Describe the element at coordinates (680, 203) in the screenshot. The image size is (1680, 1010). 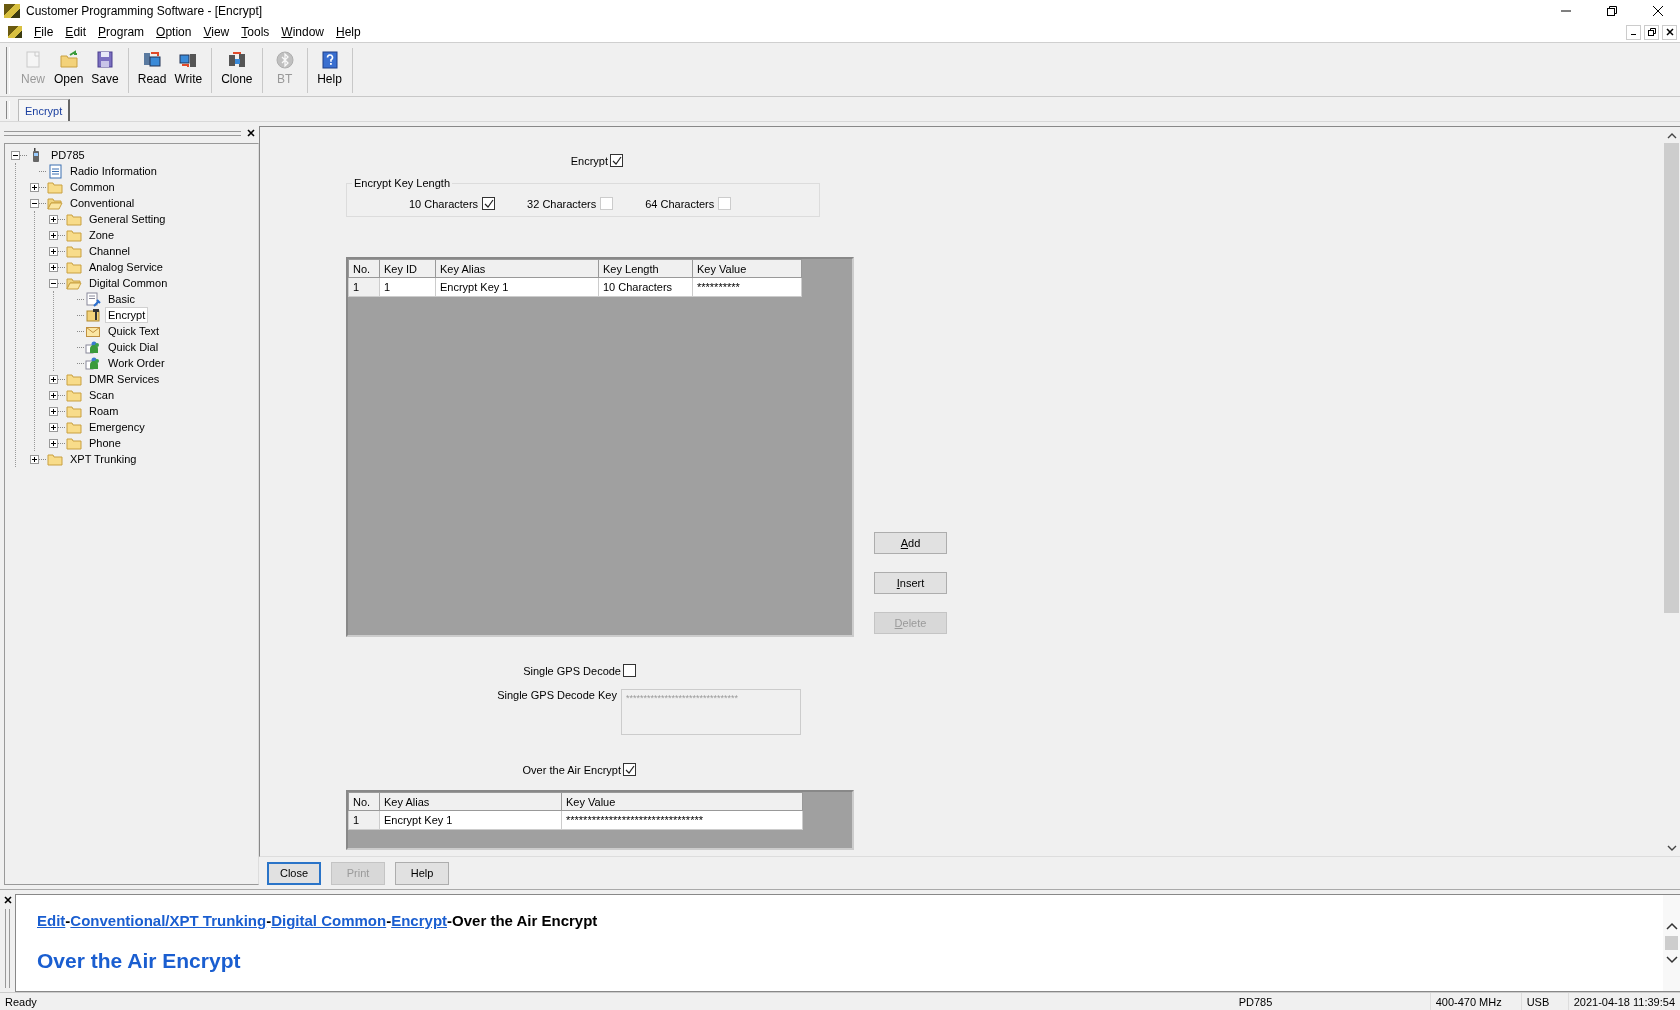
I see `option-label: 64 Characters` at that location.